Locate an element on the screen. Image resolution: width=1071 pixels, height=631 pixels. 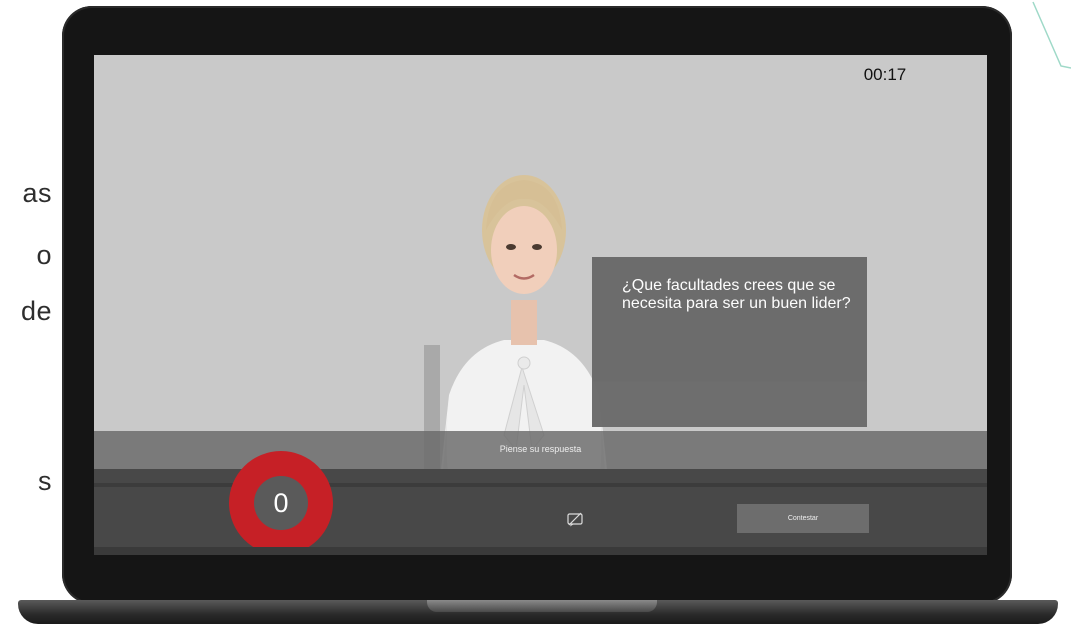
elapsed-timer: 00:17 is located at coordinates (885, 74).